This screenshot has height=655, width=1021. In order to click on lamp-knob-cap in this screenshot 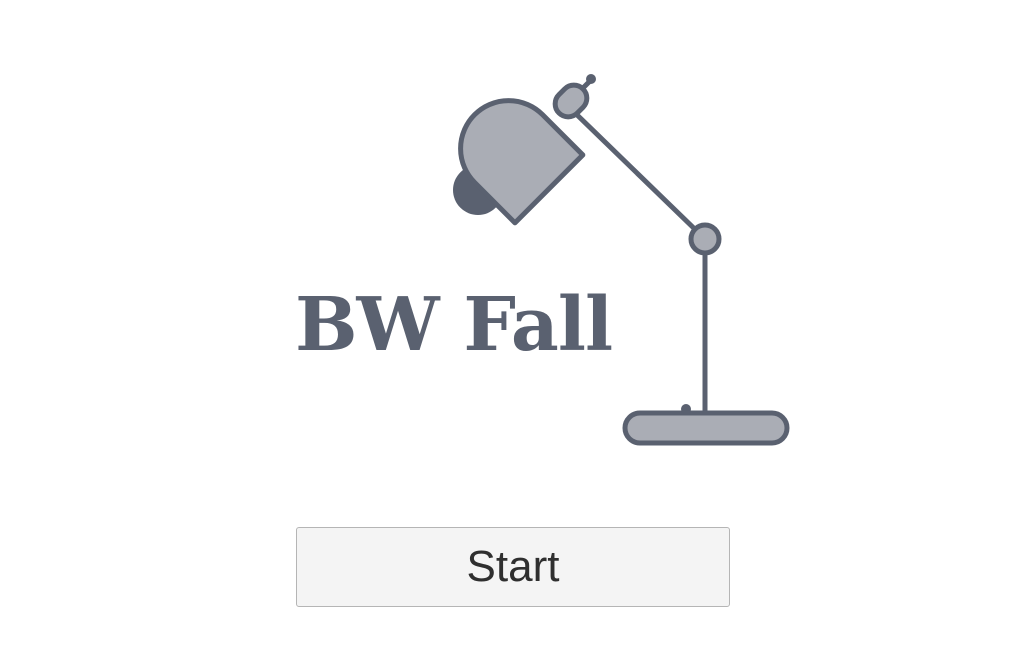, I will do `click(591, 79)`.